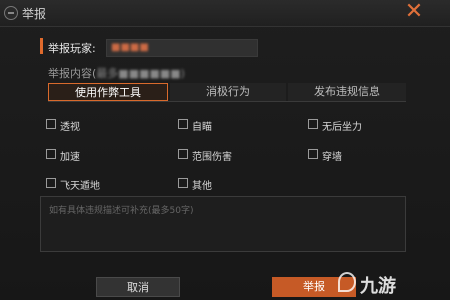 The height and width of the screenshot is (300, 450). What do you see at coordinates (34, 14) in the screenshot?
I see `dialog-title: 举报` at bounding box center [34, 14].